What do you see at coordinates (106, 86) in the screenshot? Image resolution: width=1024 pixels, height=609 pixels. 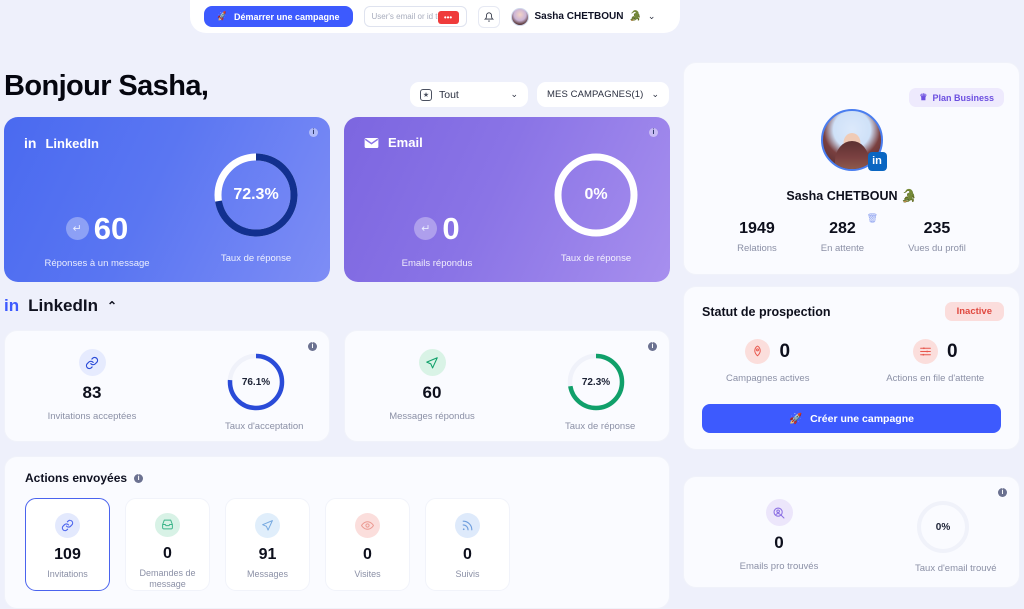 I see `page-title: Bonjour Sasha,` at bounding box center [106, 86].